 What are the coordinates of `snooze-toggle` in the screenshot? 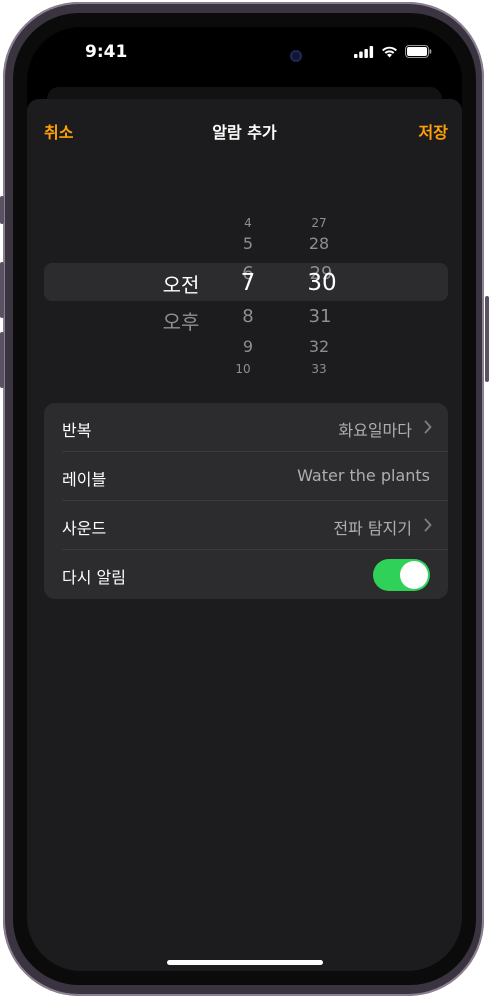 It's located at (401, 575).